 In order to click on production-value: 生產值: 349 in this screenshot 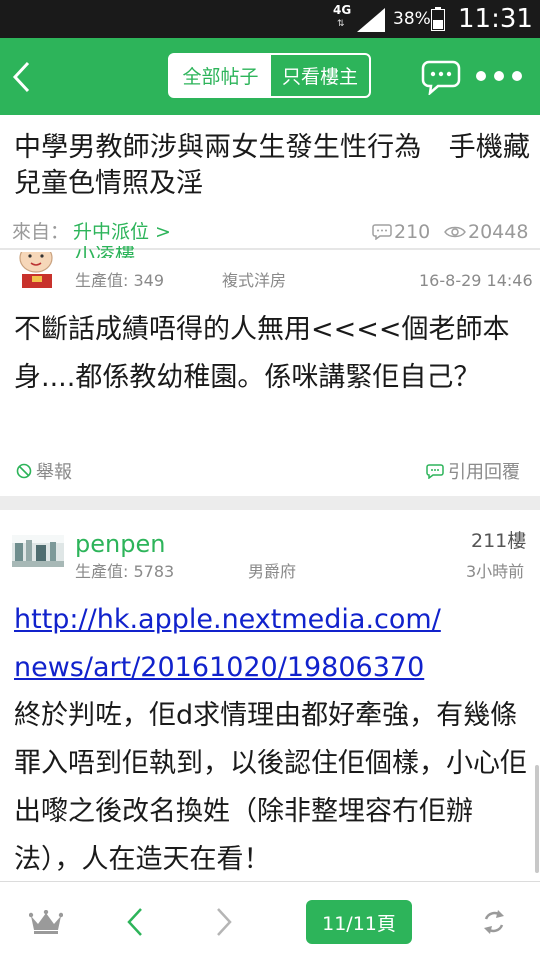, I will do `click(120, 280)`.